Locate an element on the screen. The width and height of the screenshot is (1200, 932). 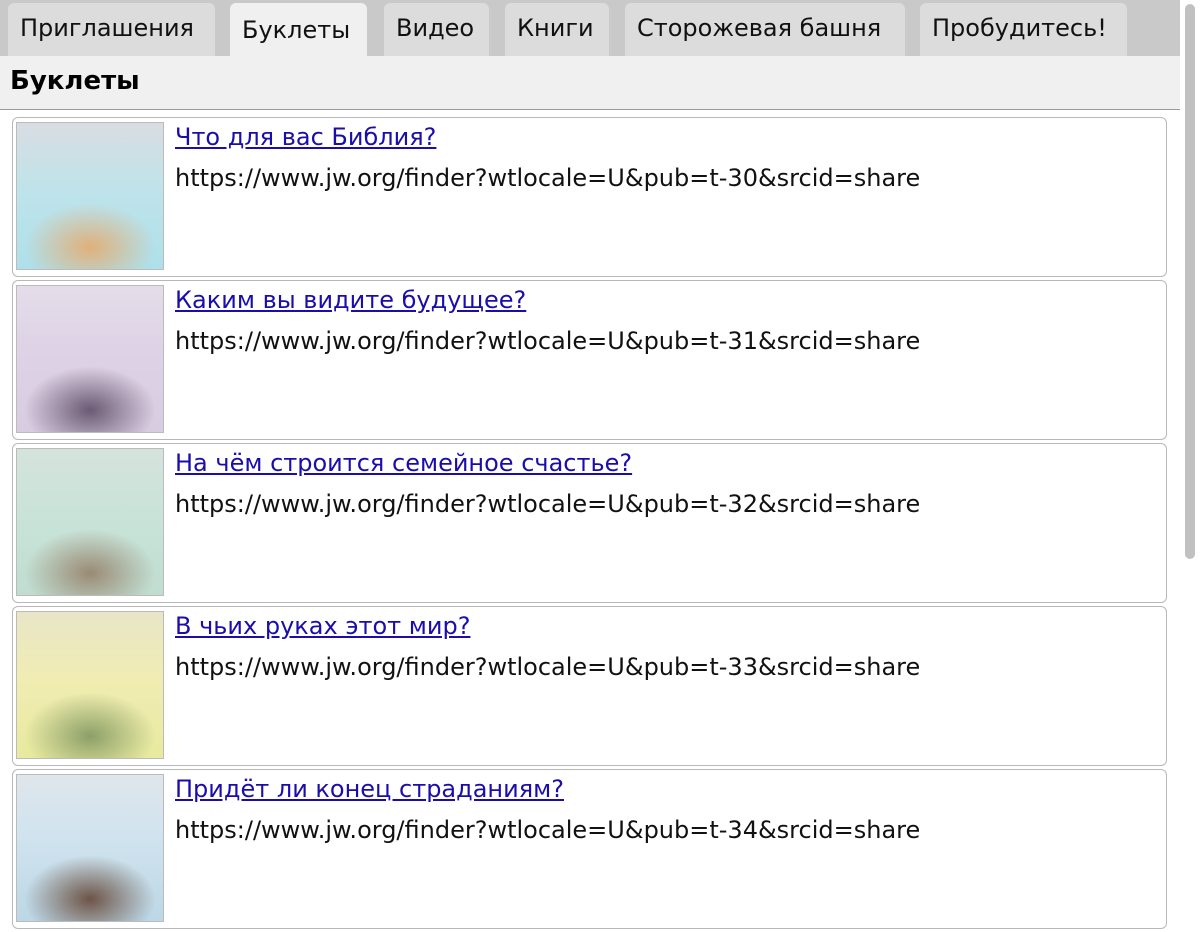
booklet-title-link: Что для вас Библия? is located at coordinates (305, 137).